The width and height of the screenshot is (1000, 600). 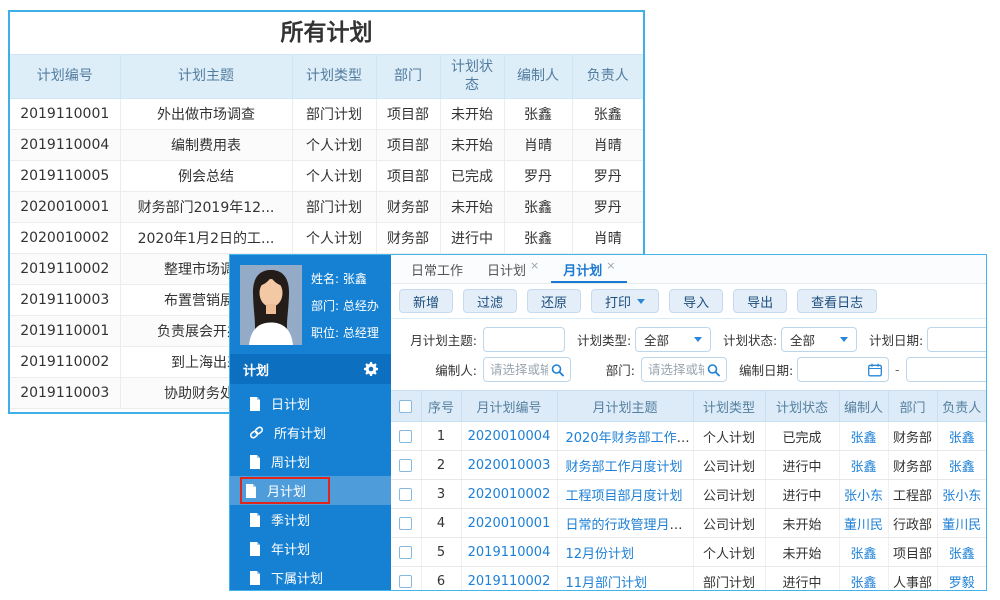 I want to click on create-date-to-input, so click(x=946, y=369).